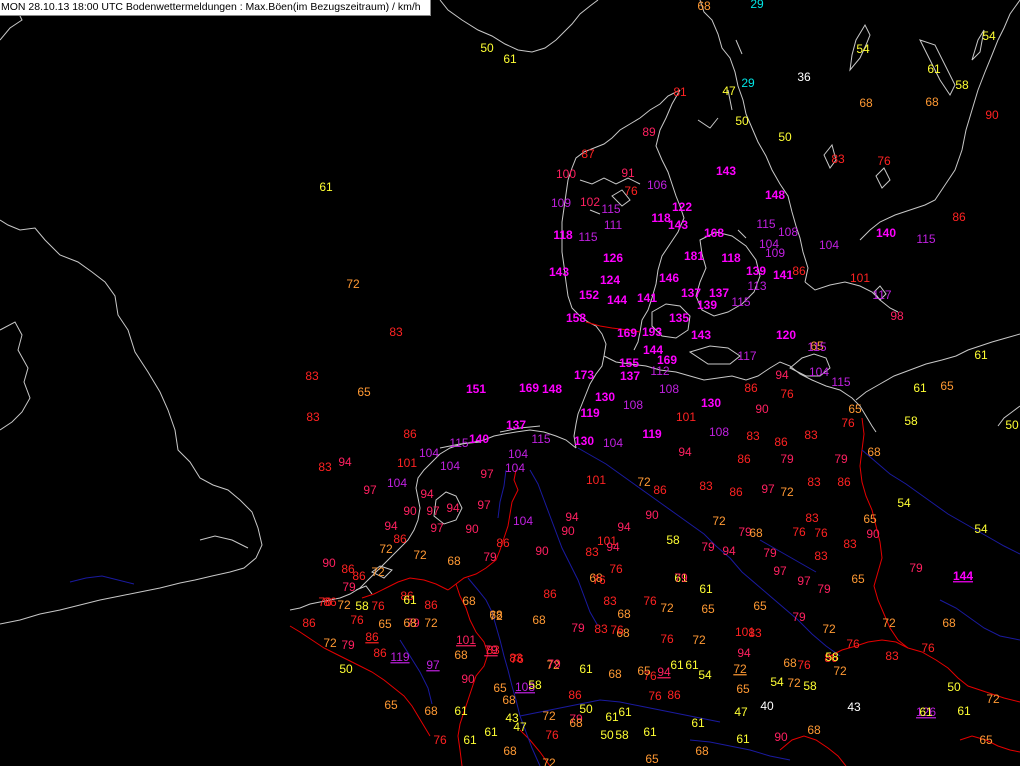 This screenshot has width=1020, height=766. Describe the element at coordinates (102, 580) in the screenshot. I see `river-west` at that location.